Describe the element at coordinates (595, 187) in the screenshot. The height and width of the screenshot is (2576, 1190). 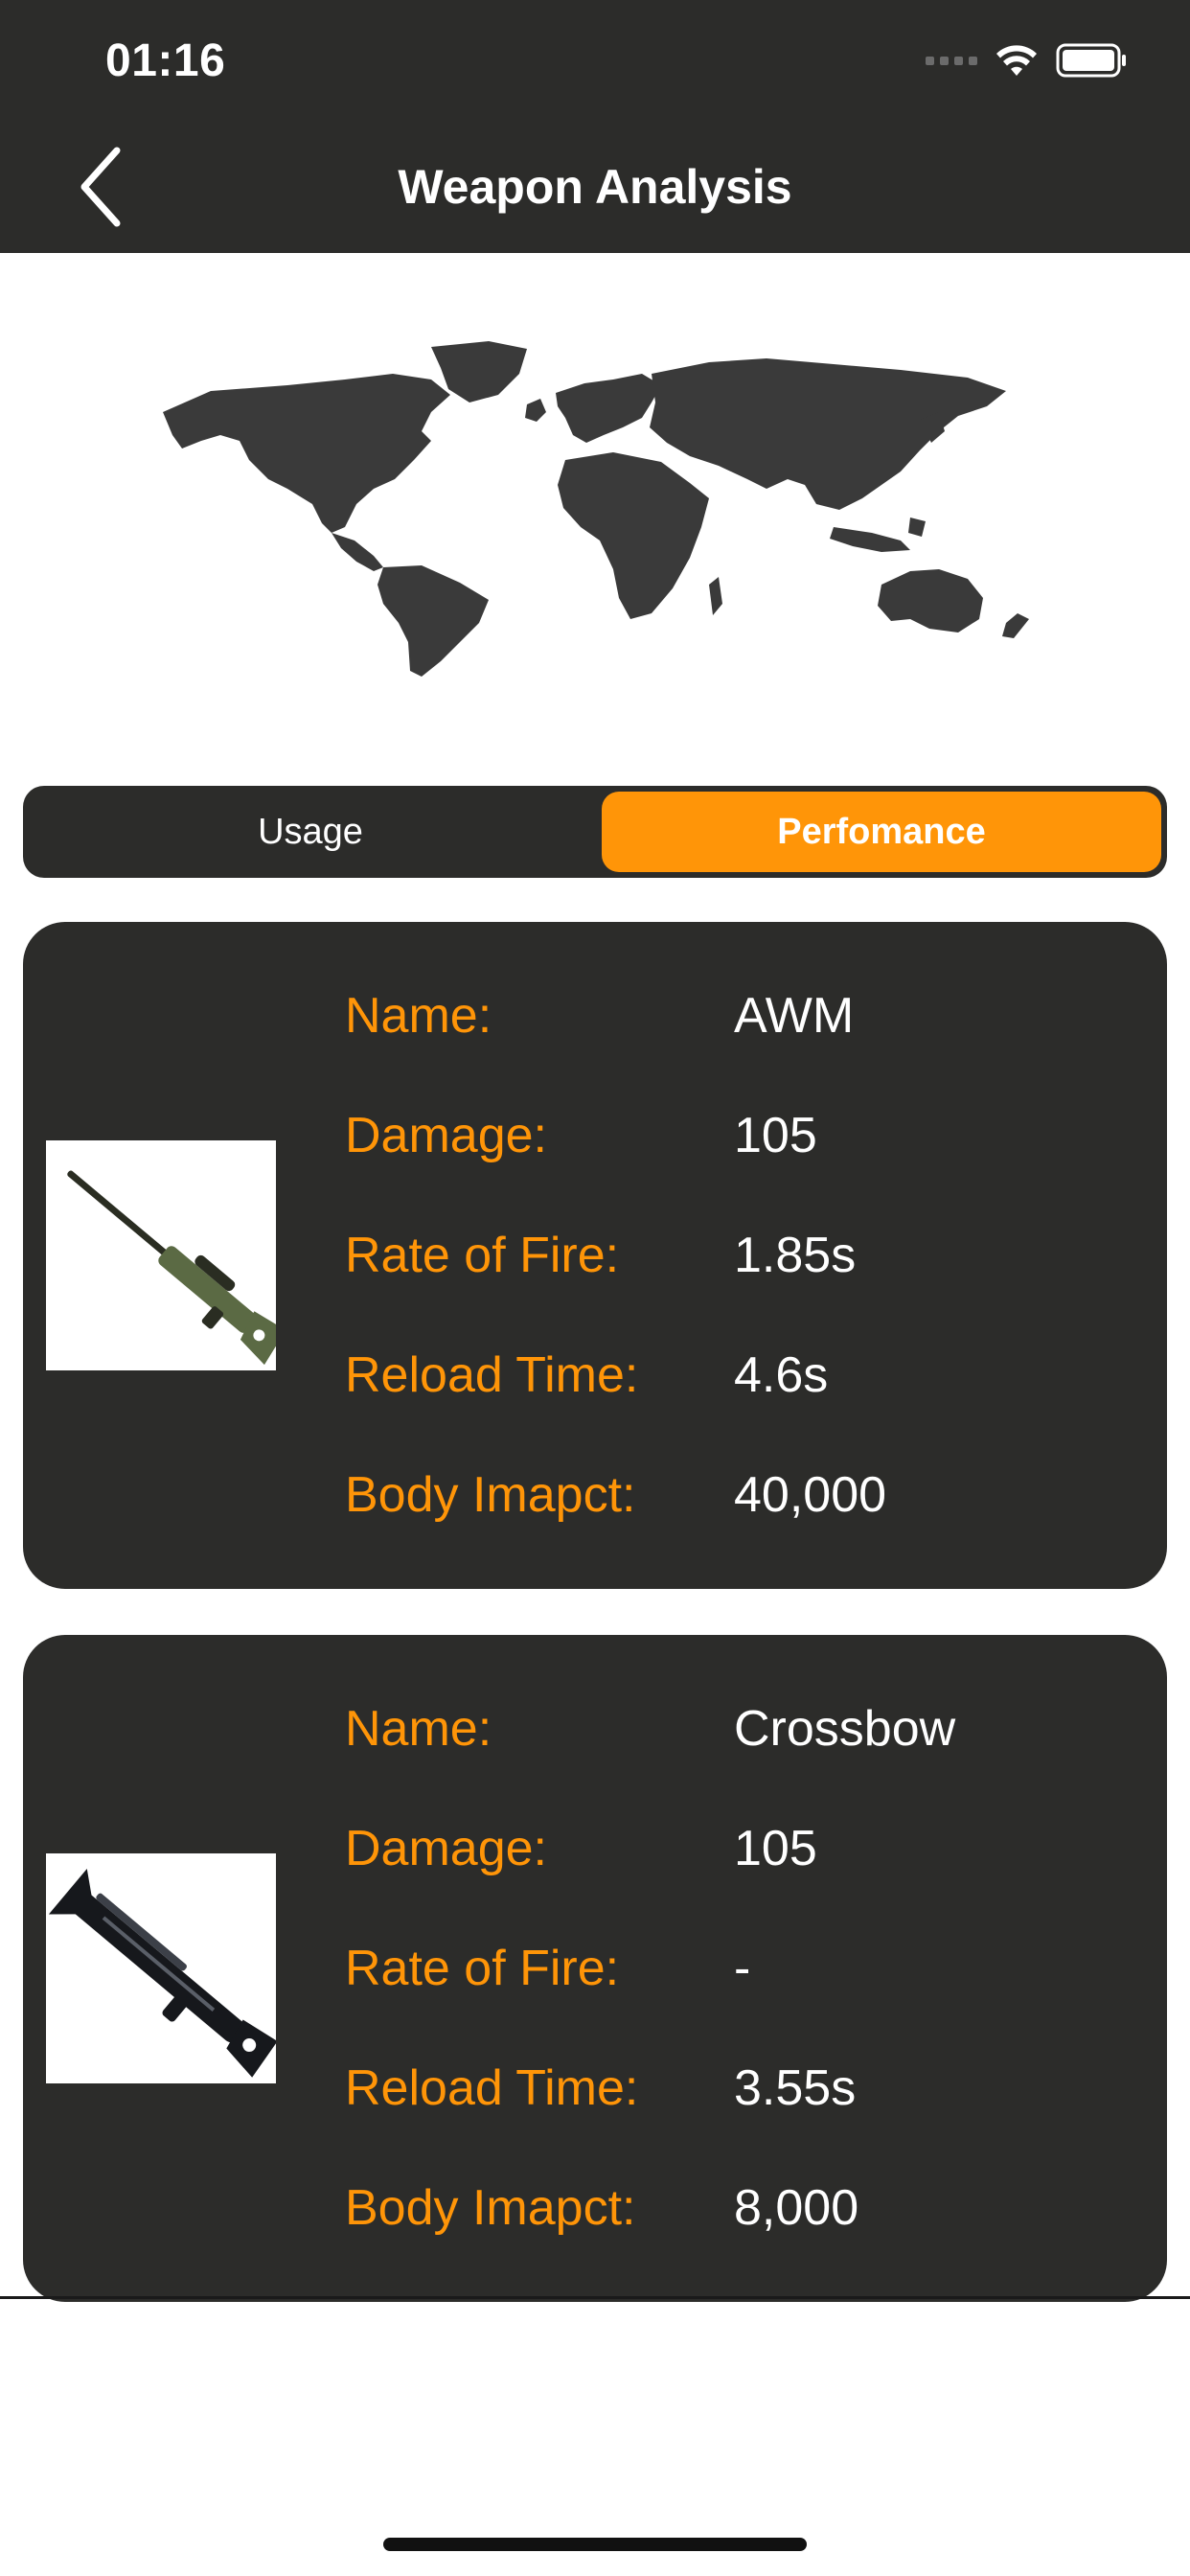
I see `page-title: Weapon Analysis` at that location.